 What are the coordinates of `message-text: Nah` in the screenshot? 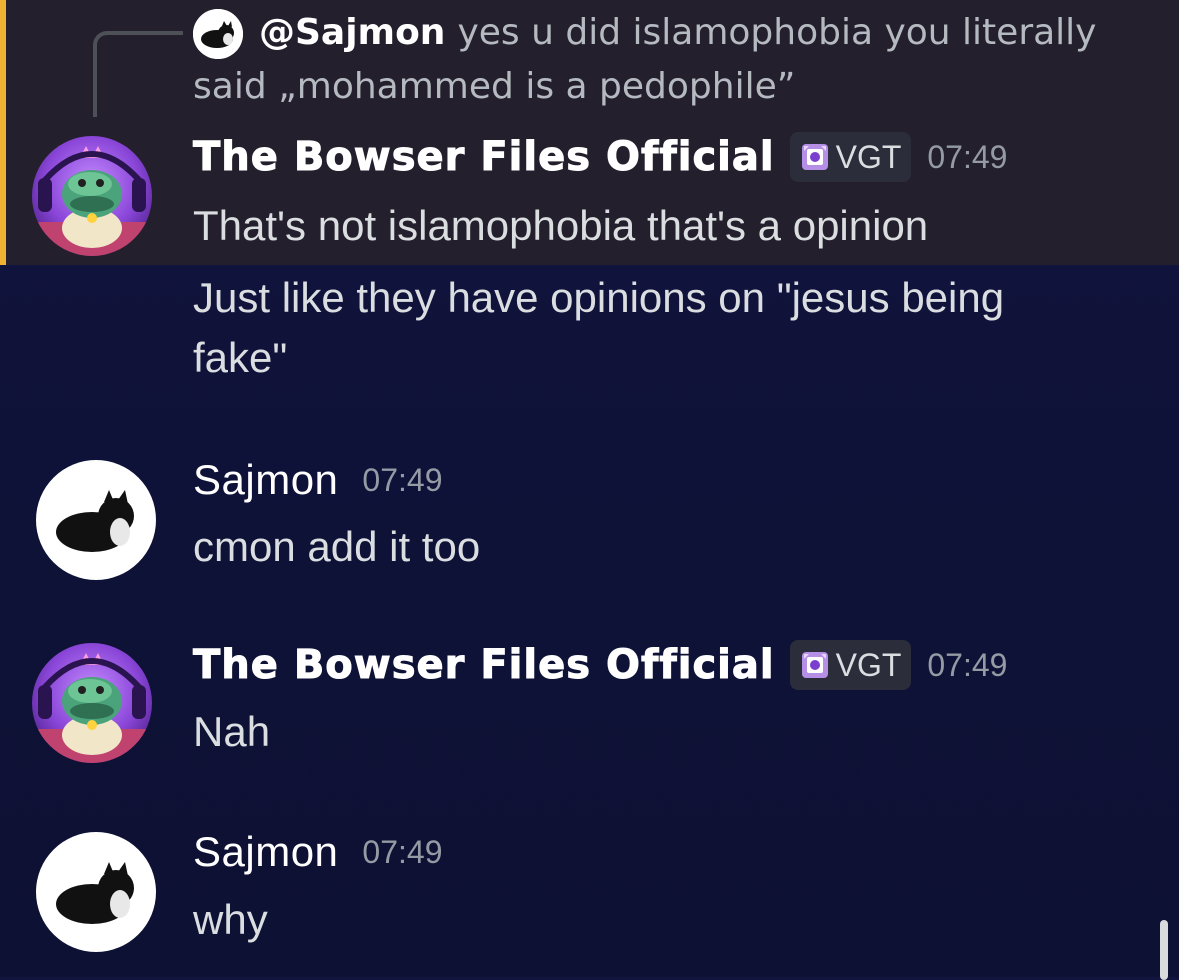 It's located at (232, 731).